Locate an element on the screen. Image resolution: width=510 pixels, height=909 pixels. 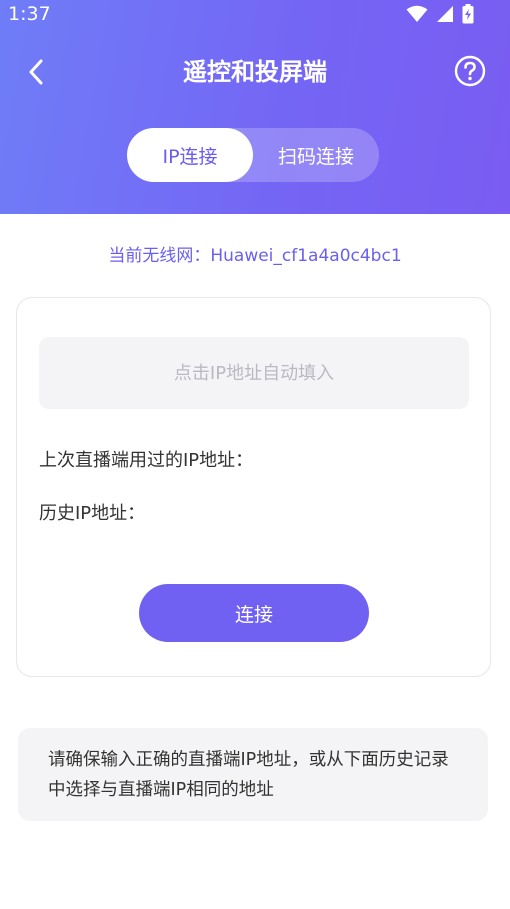
system-icons is located at coordinates (440, 14).